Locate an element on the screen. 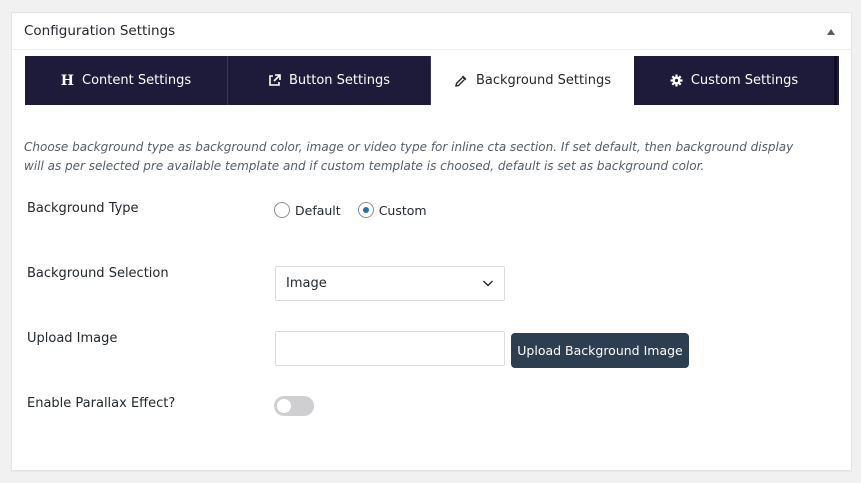 The height and width of the screenshot is (483, 861). panel-header: Configuration Settings is located at coordinates (431, 31).